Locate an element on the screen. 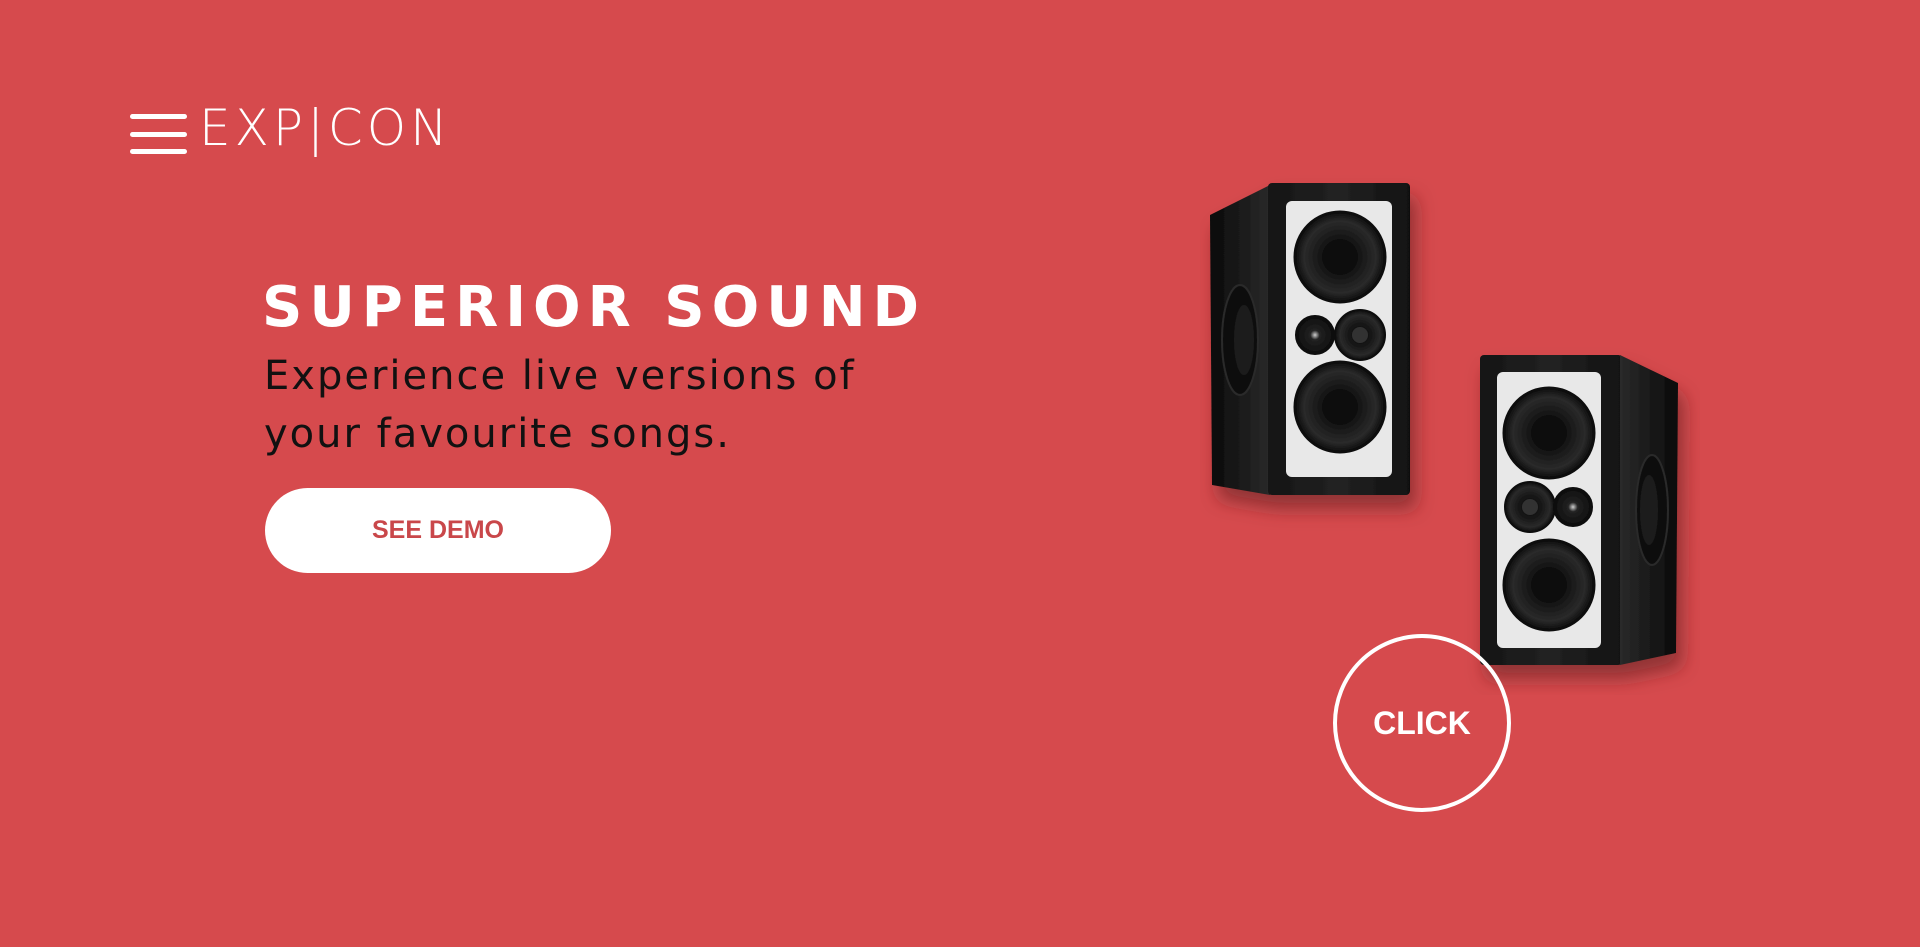 The width and height of the screenshot is (1920, 947). hero-headline: SUPERIOR SOUND is located at coordinates (594, 307).